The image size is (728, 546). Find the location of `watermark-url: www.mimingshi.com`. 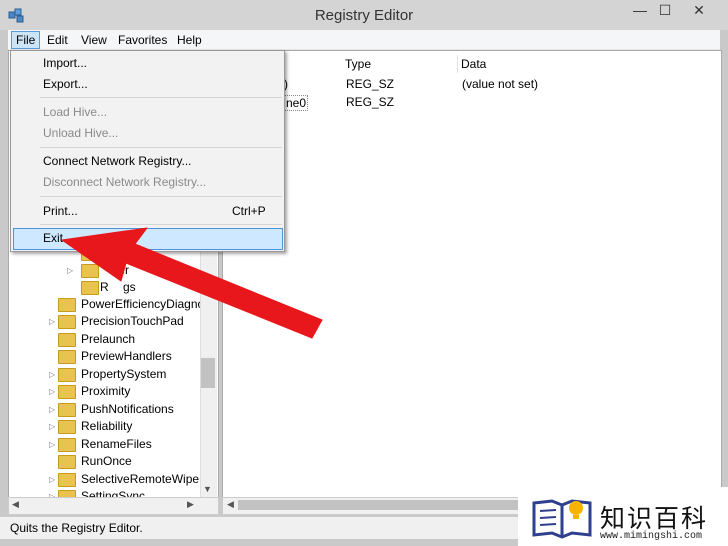

watermark-url: www.mimingshi.com is located at coordinates (651, 536).